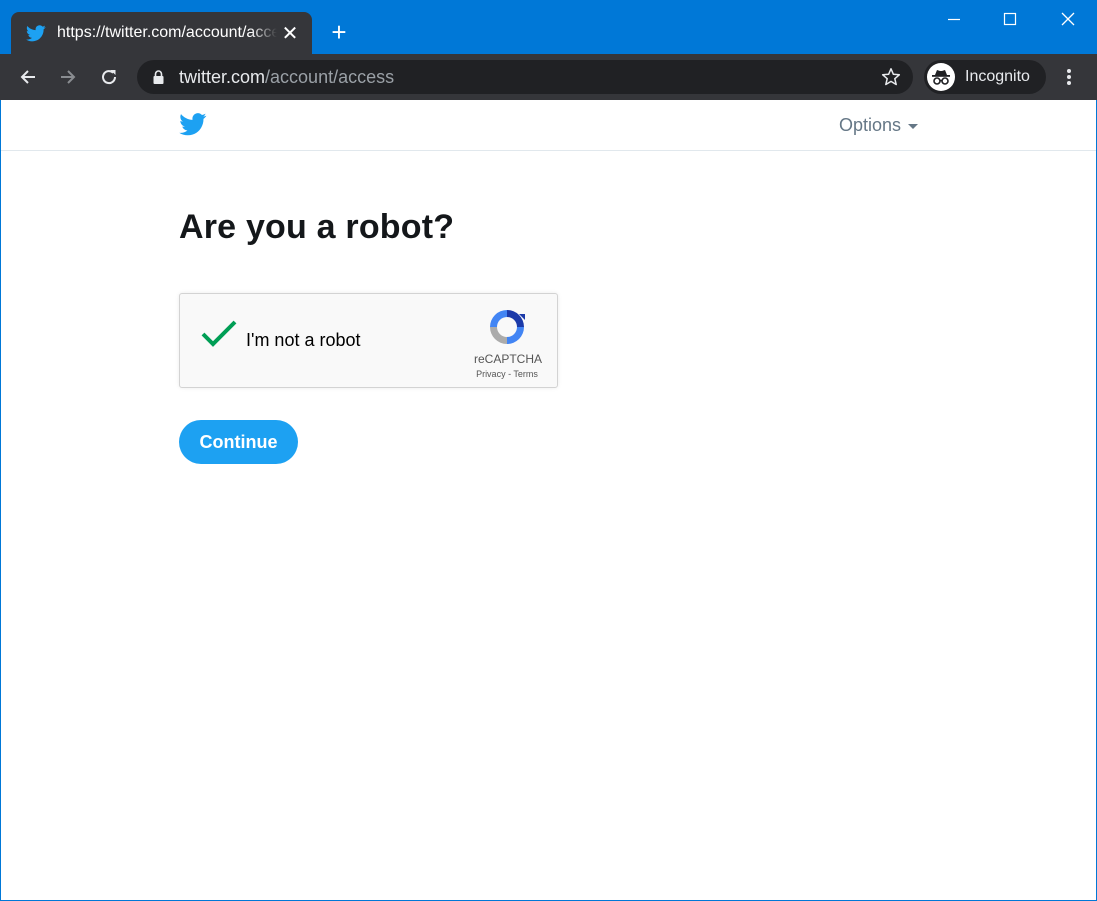  Describe the element at coordinates (525, 374) in the screenshot. I see `terms-link: Terms` at that location.